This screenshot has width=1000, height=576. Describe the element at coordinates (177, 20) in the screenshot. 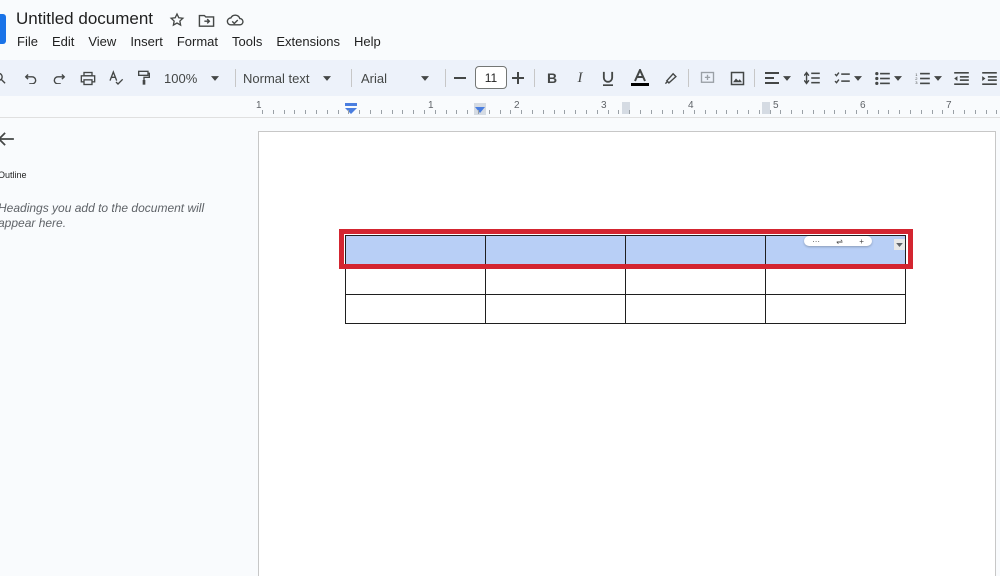

I see `star-icon` at that location.